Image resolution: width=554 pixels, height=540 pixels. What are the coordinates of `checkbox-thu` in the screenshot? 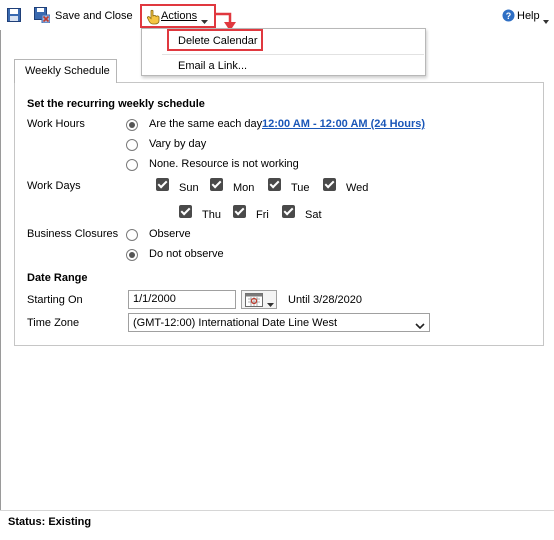 It's located at (185, 211).